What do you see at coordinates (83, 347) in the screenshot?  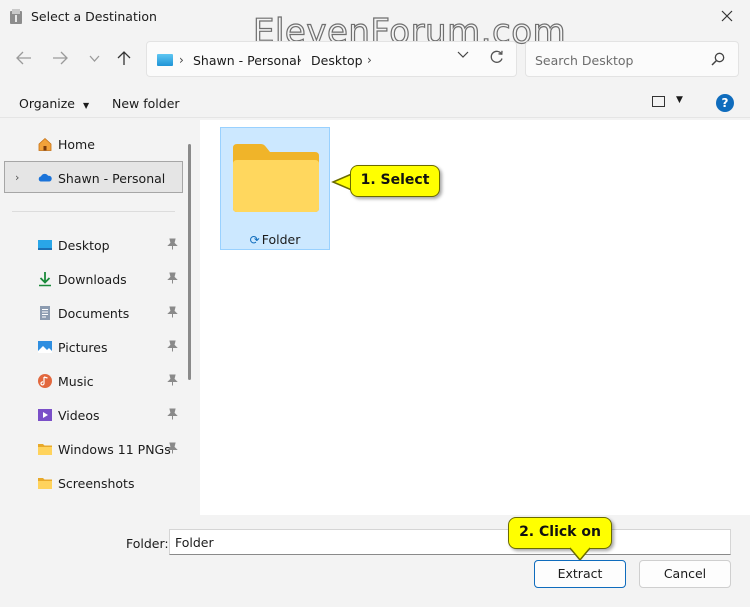 I see `sidebar-item-label: Pictures` at bounding box center [83, 347].